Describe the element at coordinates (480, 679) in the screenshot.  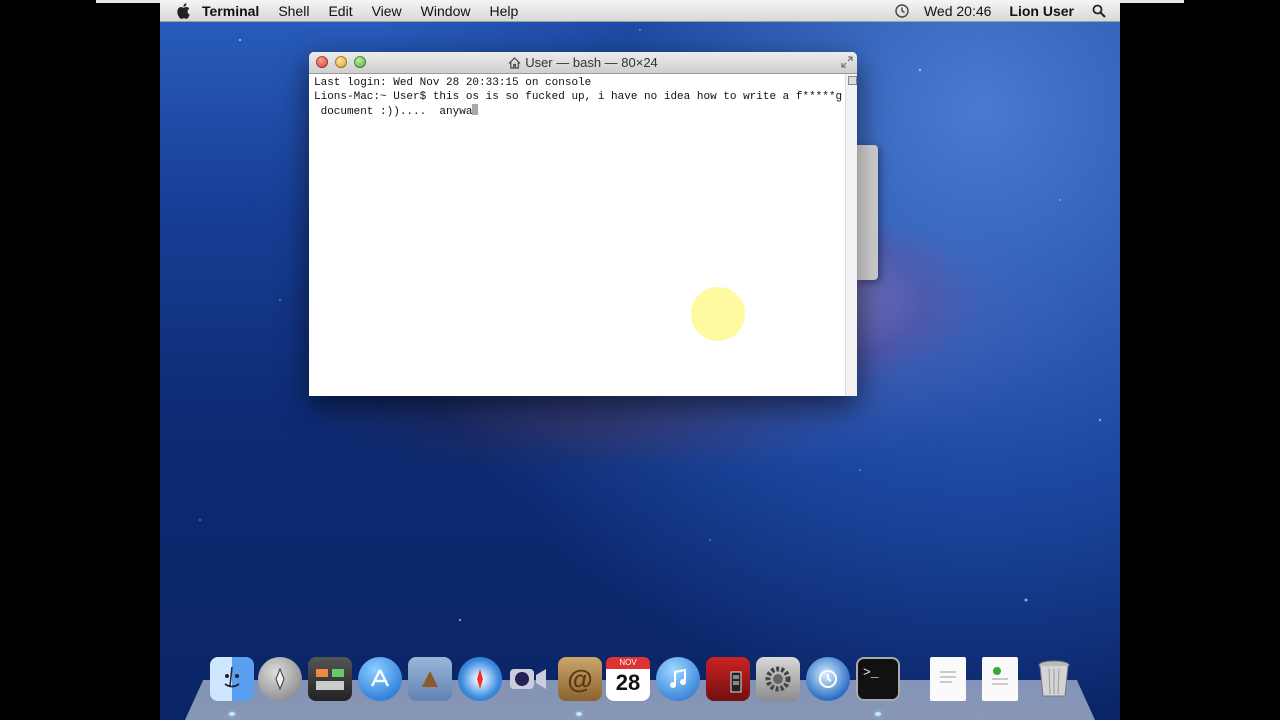
I see `safari-icon` at that location.